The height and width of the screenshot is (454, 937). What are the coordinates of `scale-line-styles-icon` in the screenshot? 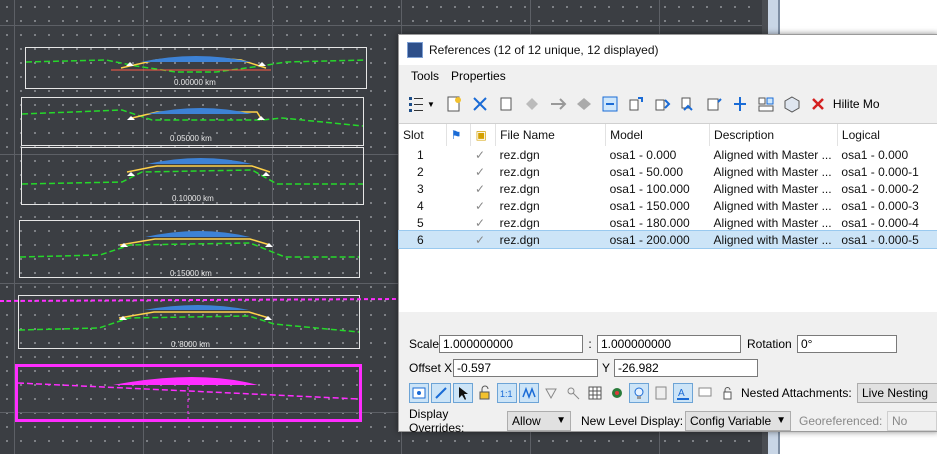 It's located at (529, 393).